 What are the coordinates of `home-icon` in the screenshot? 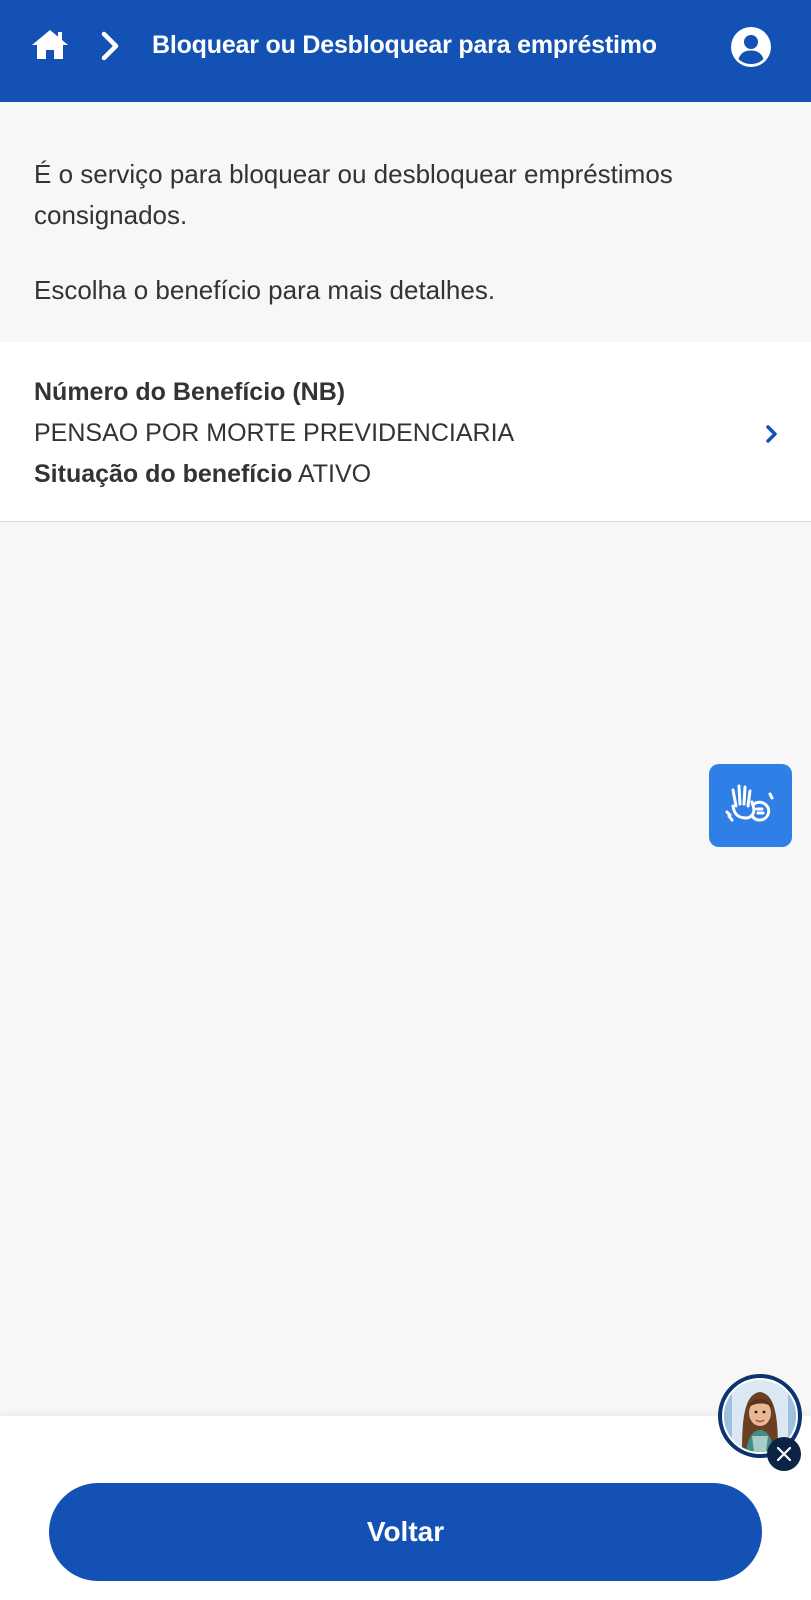 It's located at (50, 46).